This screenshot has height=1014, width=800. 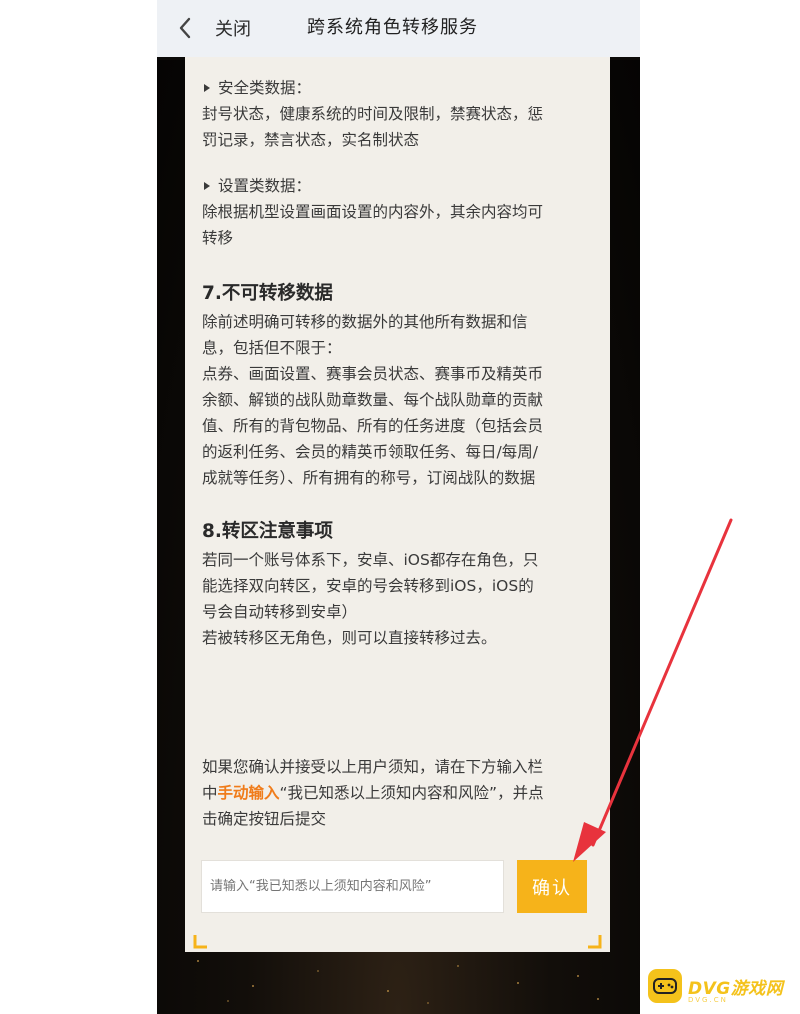 What do you see at coordinates (665, 986) in the screenshot?
I see `gamepad-icon` at bounding box center [665, 986].